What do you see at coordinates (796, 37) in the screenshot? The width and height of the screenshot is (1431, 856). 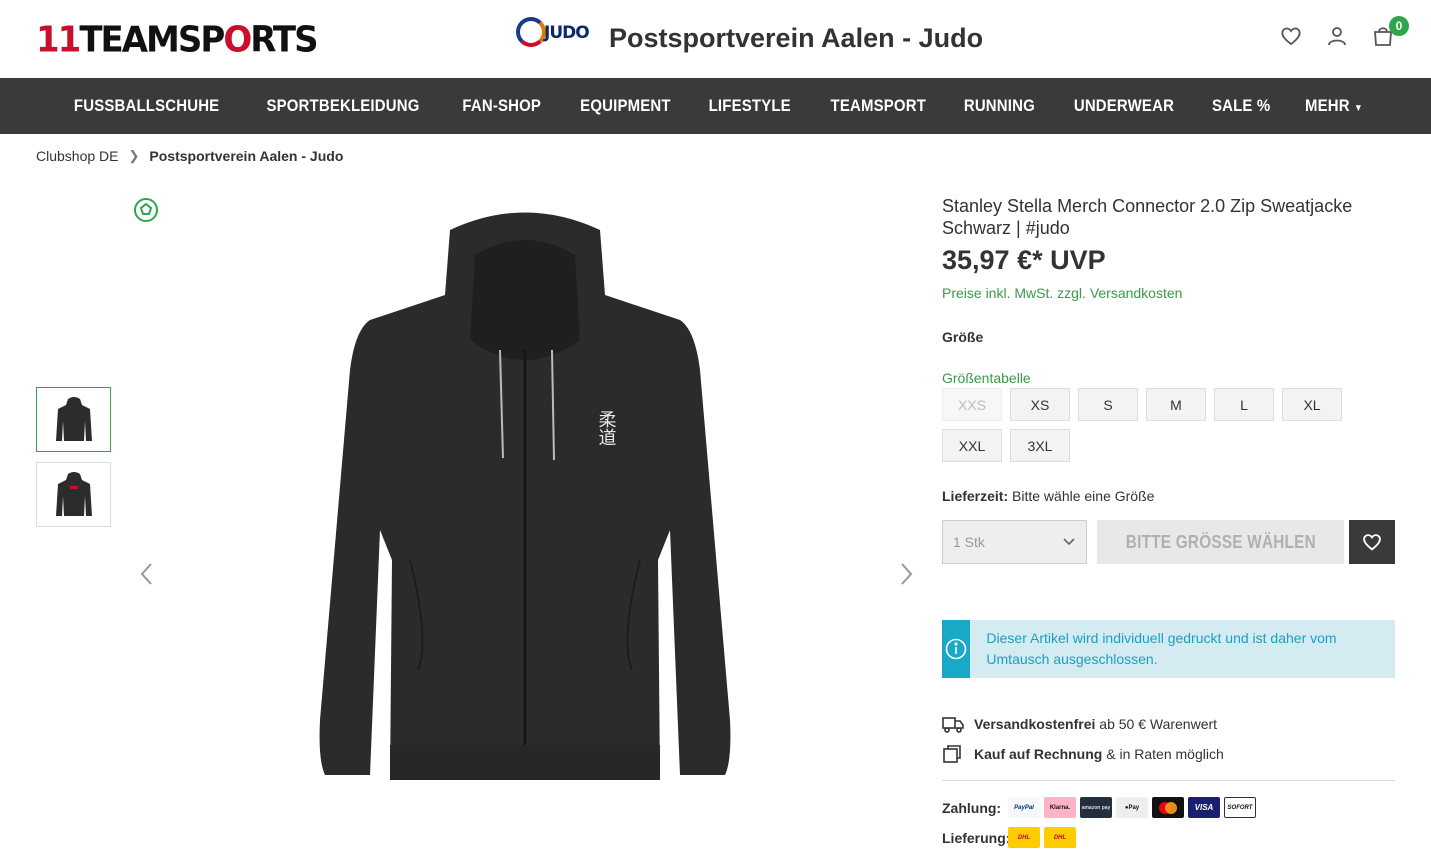 I see `club-title: Postsportverein Aalen - Judo` at bounding box center [796, 37].